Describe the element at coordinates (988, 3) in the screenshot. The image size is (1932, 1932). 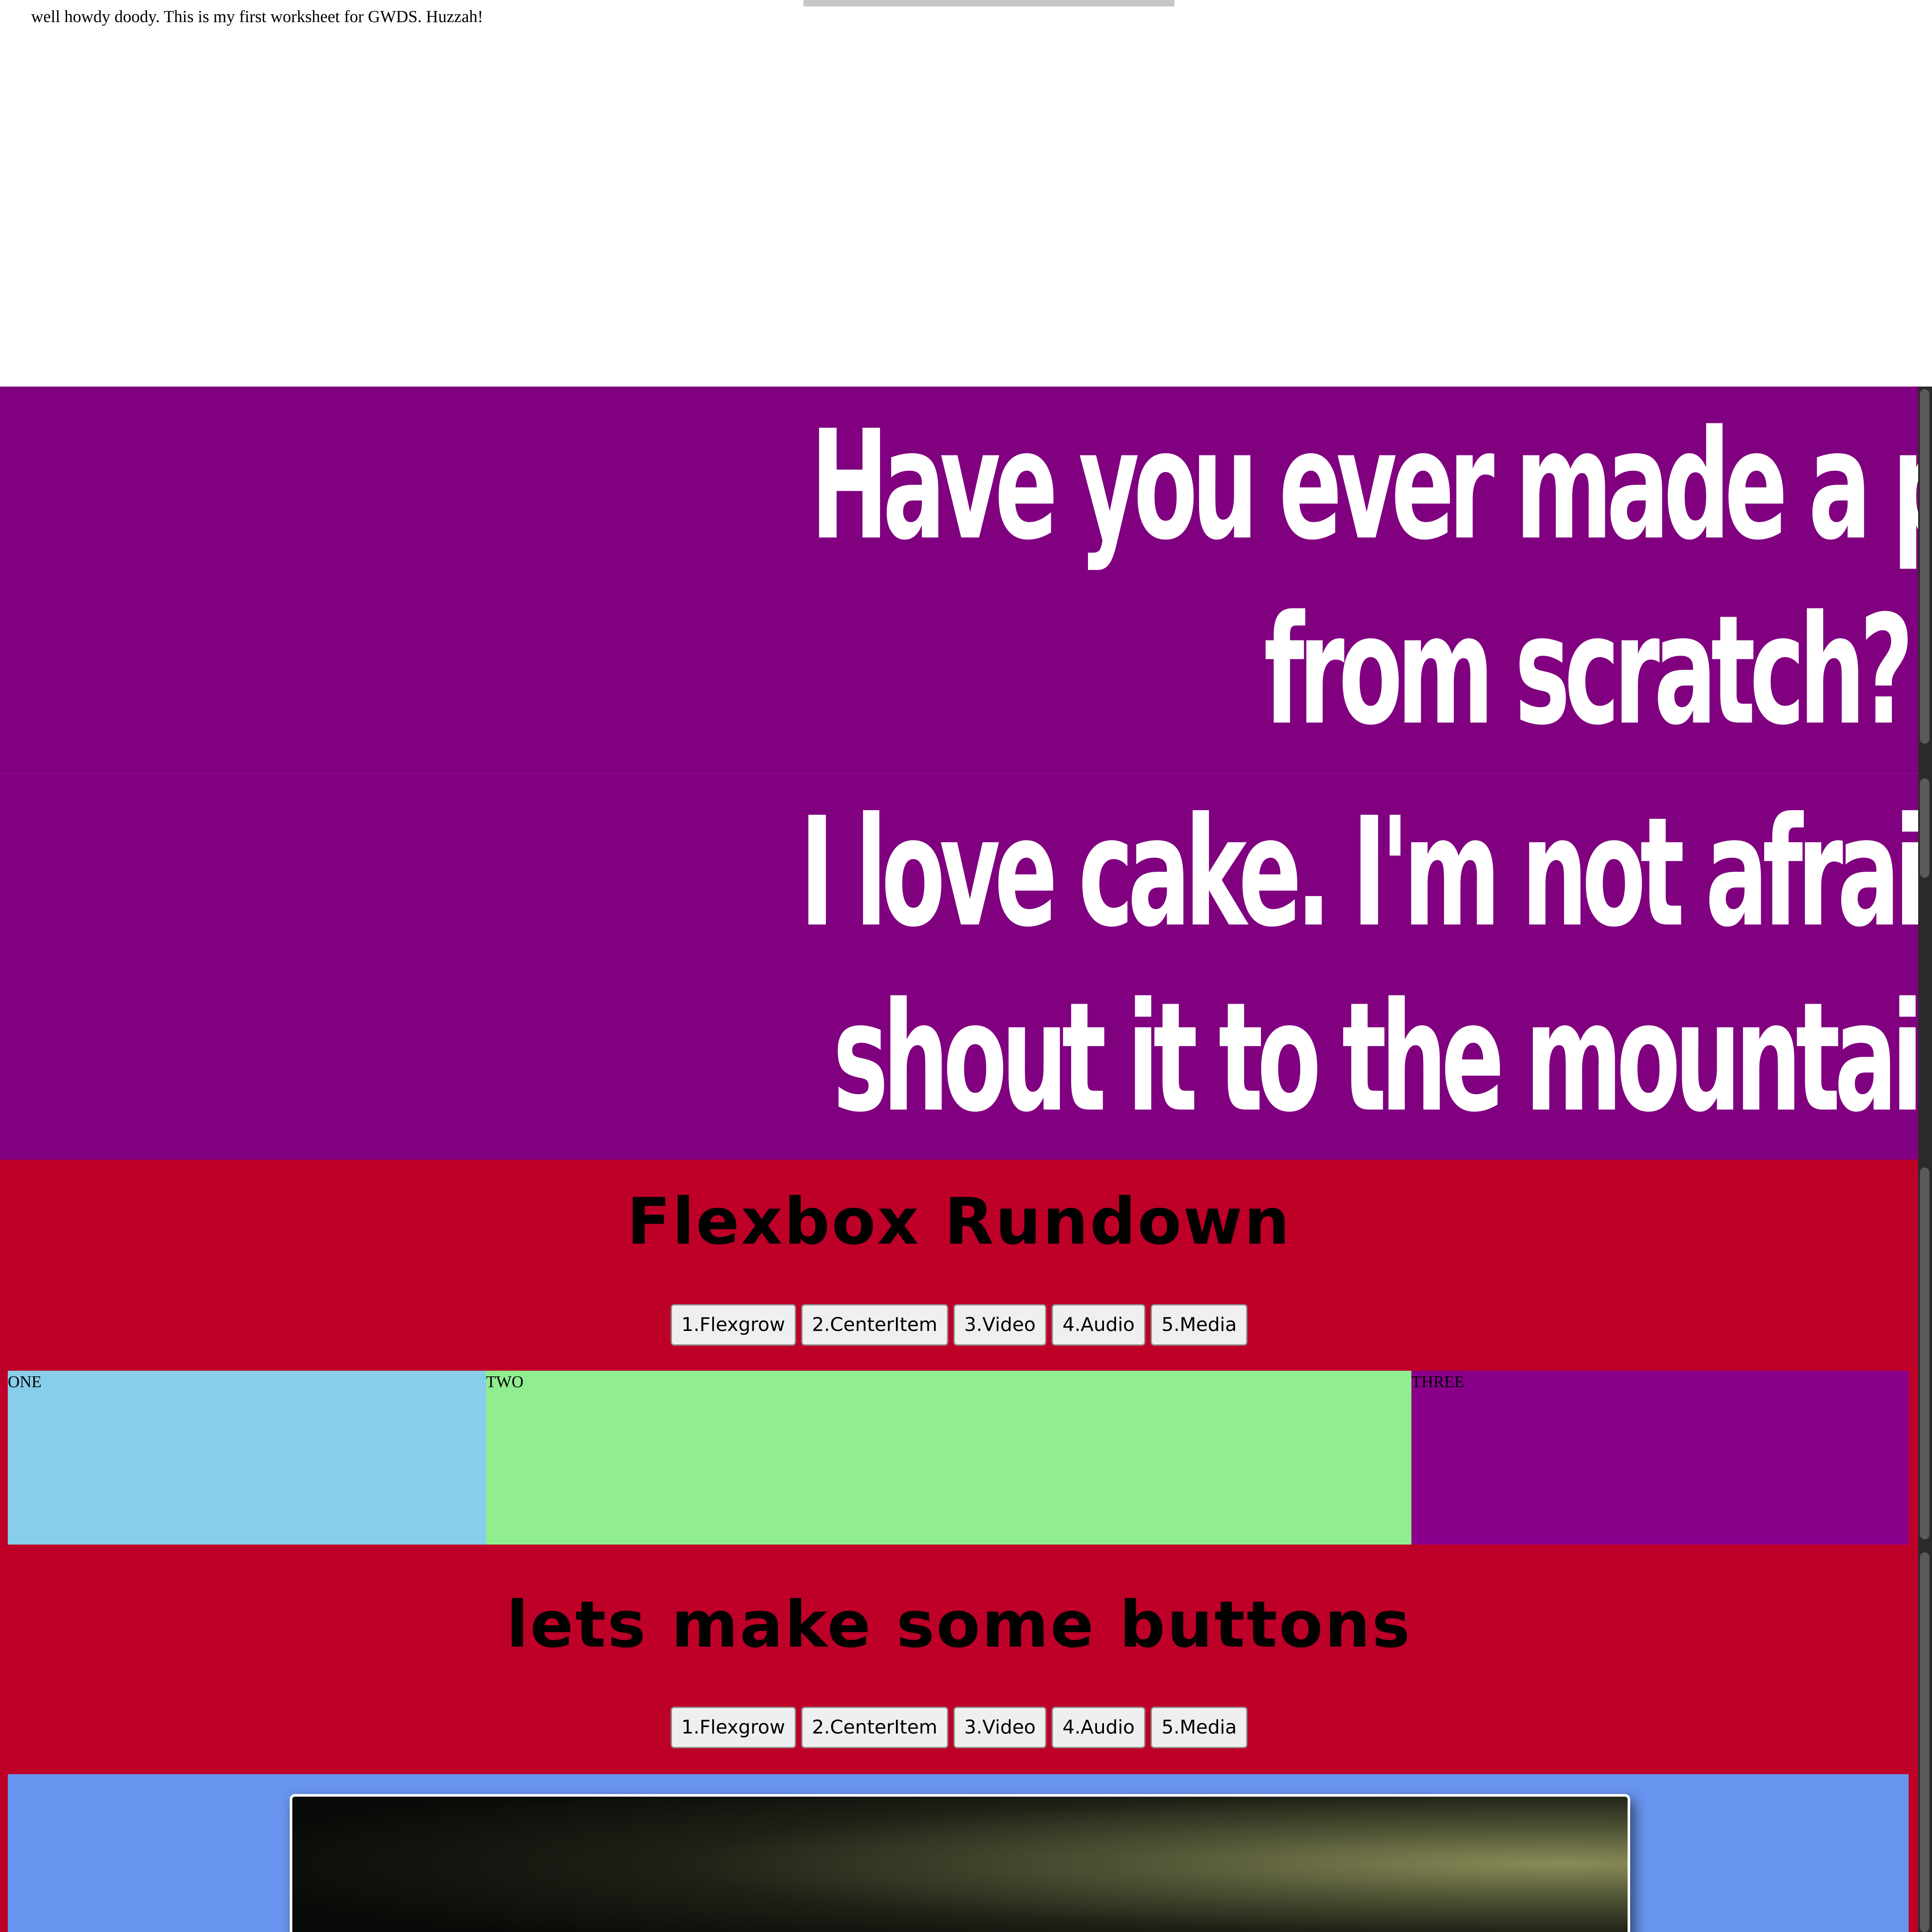
I see `top-gray-bar` at that location.